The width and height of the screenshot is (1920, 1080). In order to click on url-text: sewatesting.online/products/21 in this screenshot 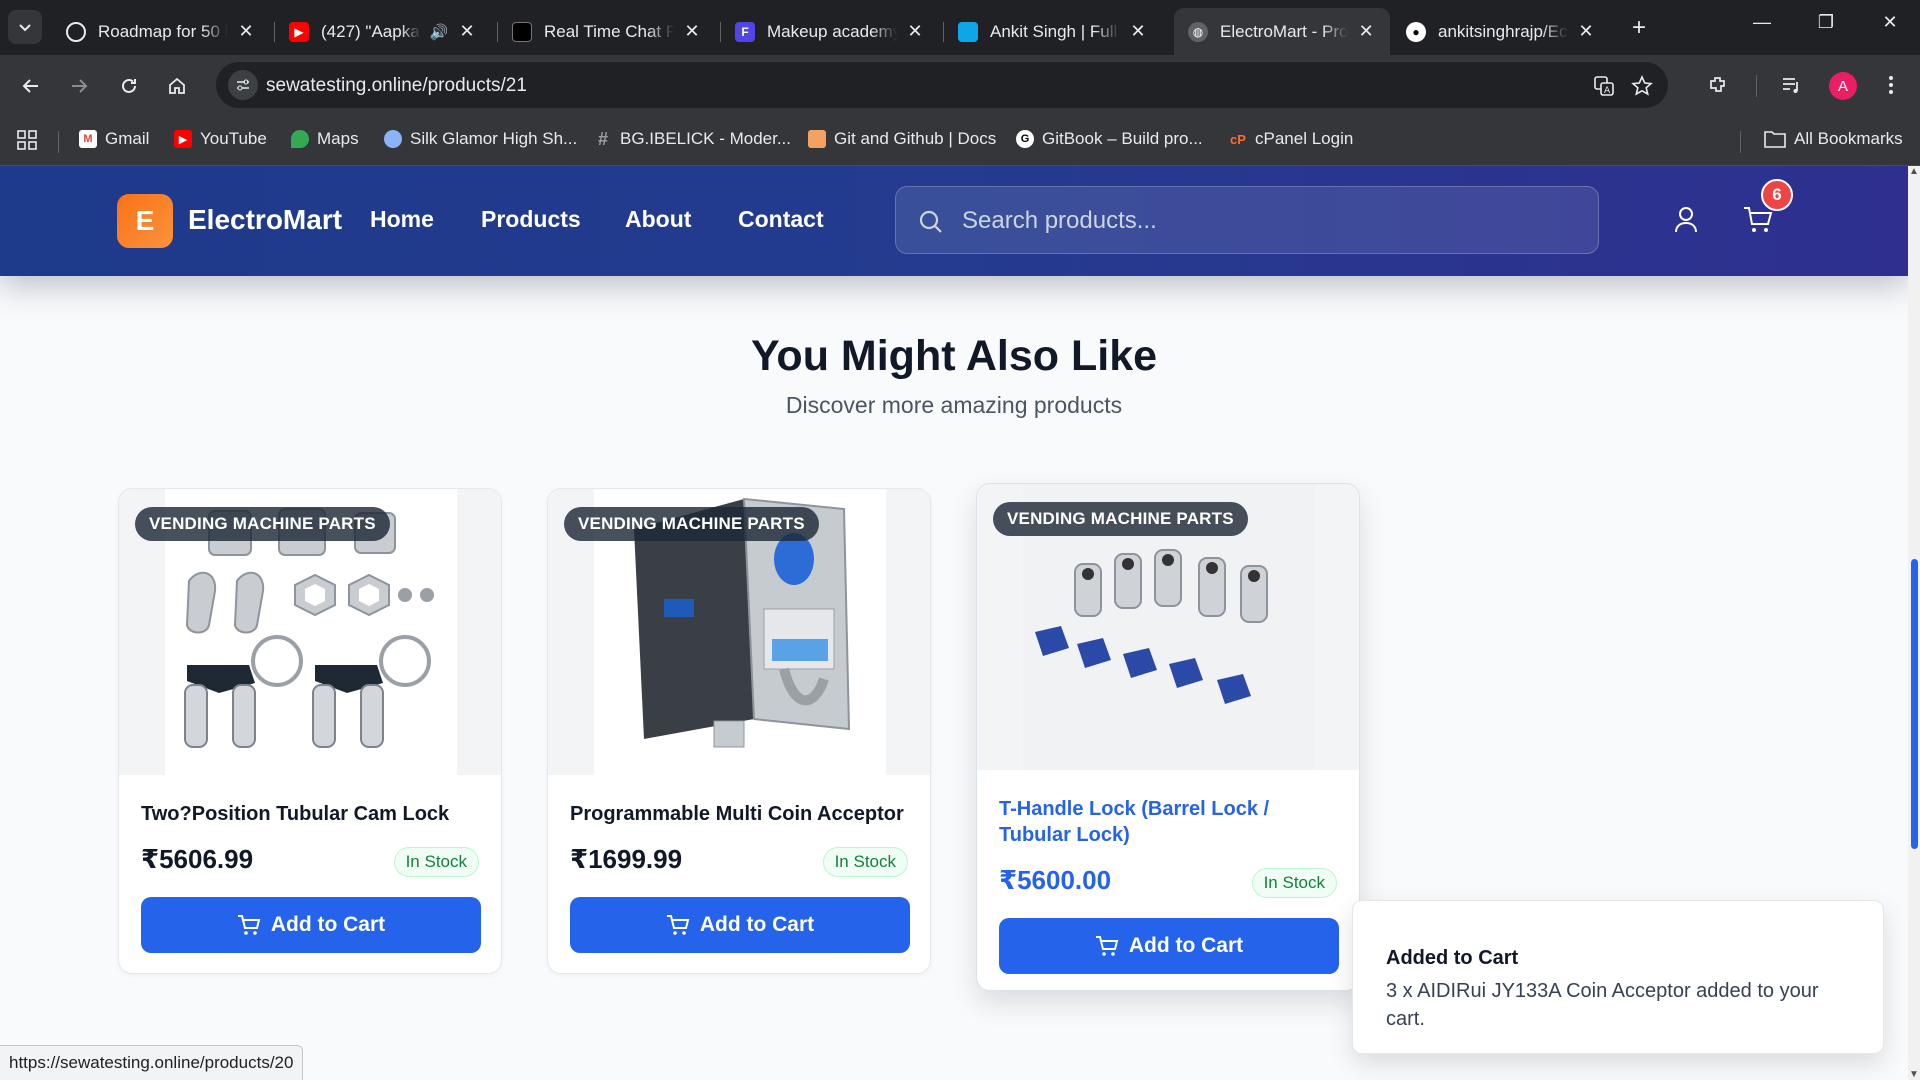, I will do `click(396, 86)`.